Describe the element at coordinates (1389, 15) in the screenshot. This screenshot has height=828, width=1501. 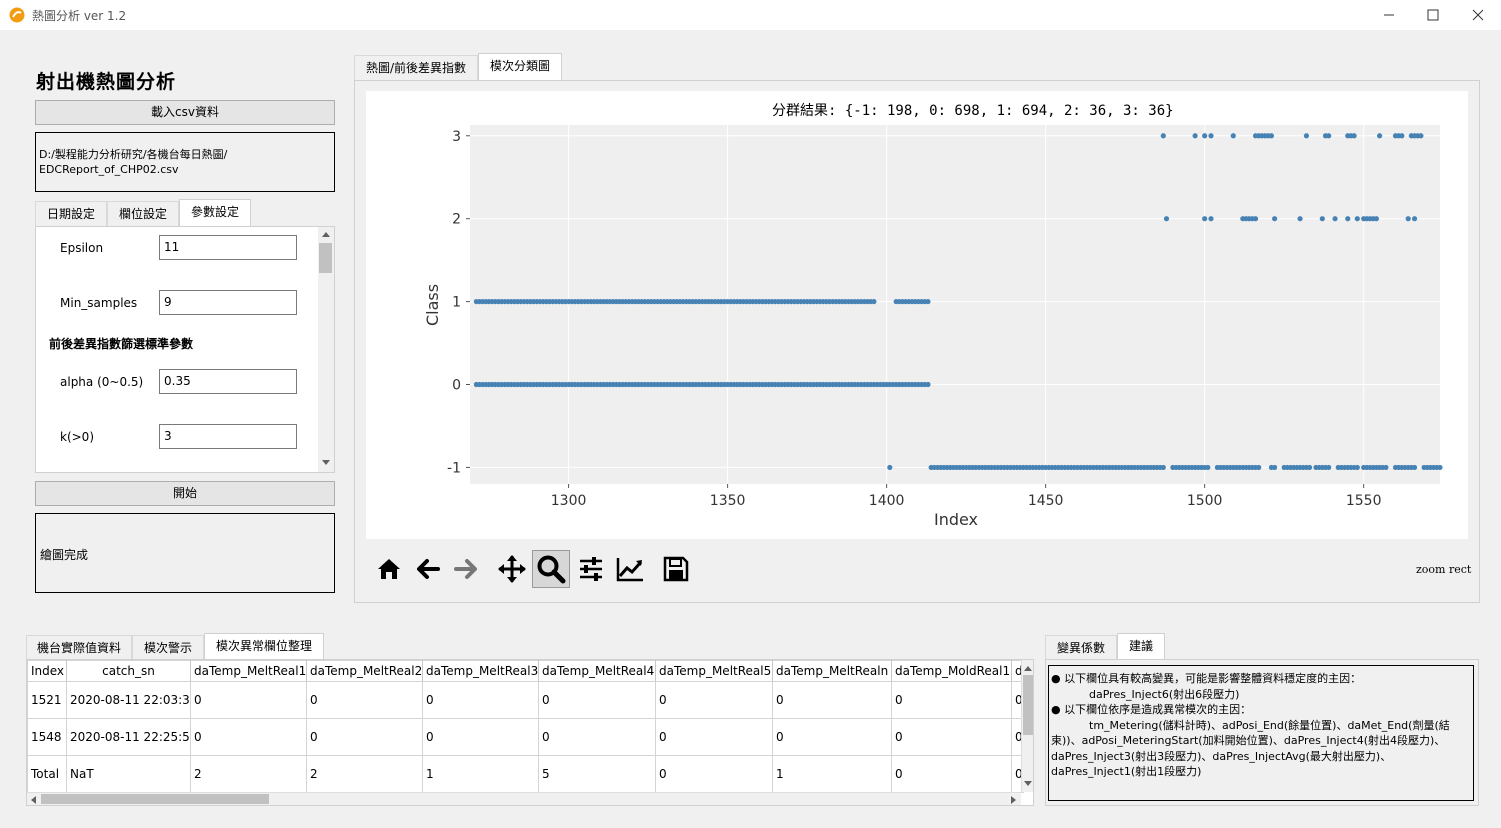
I see `minimize-button` at that location.